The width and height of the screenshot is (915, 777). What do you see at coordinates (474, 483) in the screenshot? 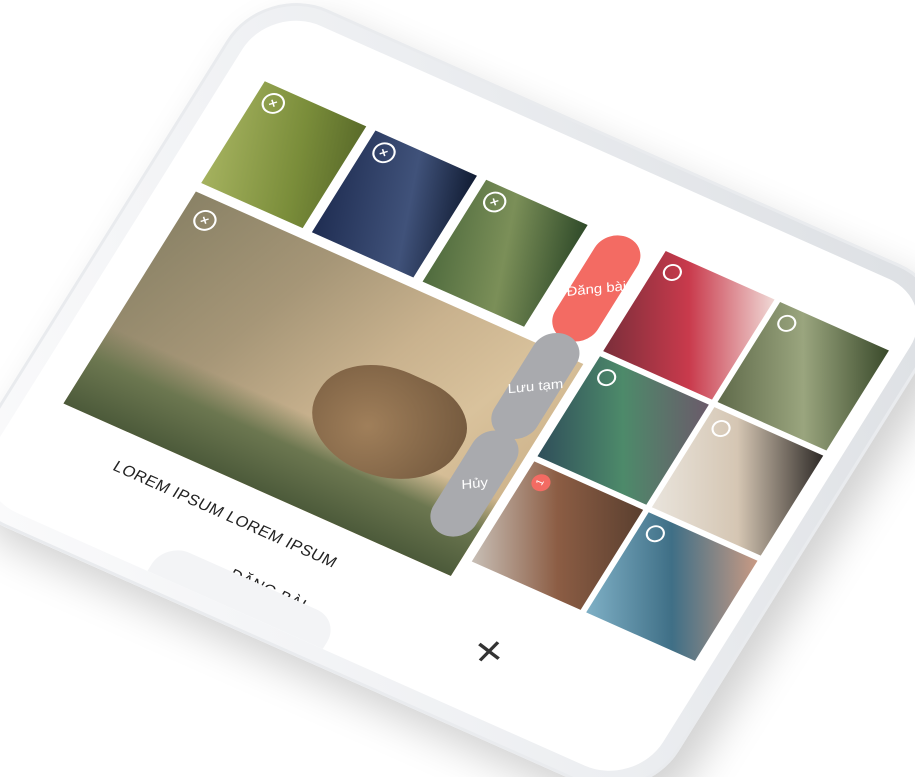
I see `cancel-button-label: Hủy` at bounding box center [474, 483].